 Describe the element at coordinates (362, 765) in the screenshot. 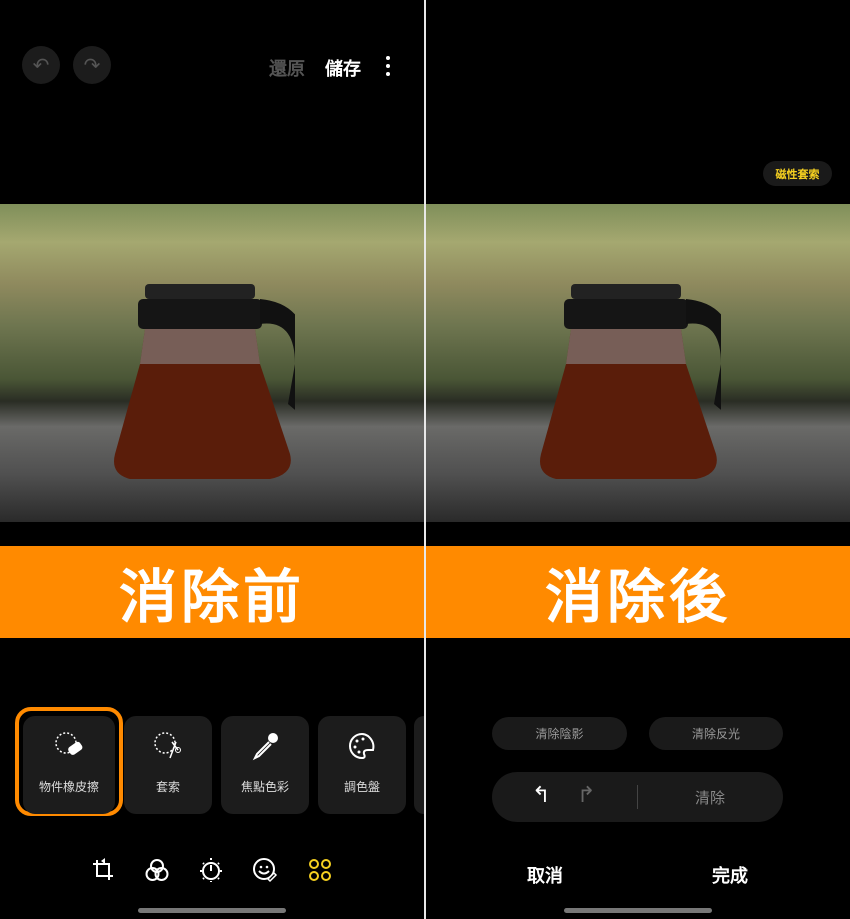

I see `tool-palette: 調色盤` at that location.